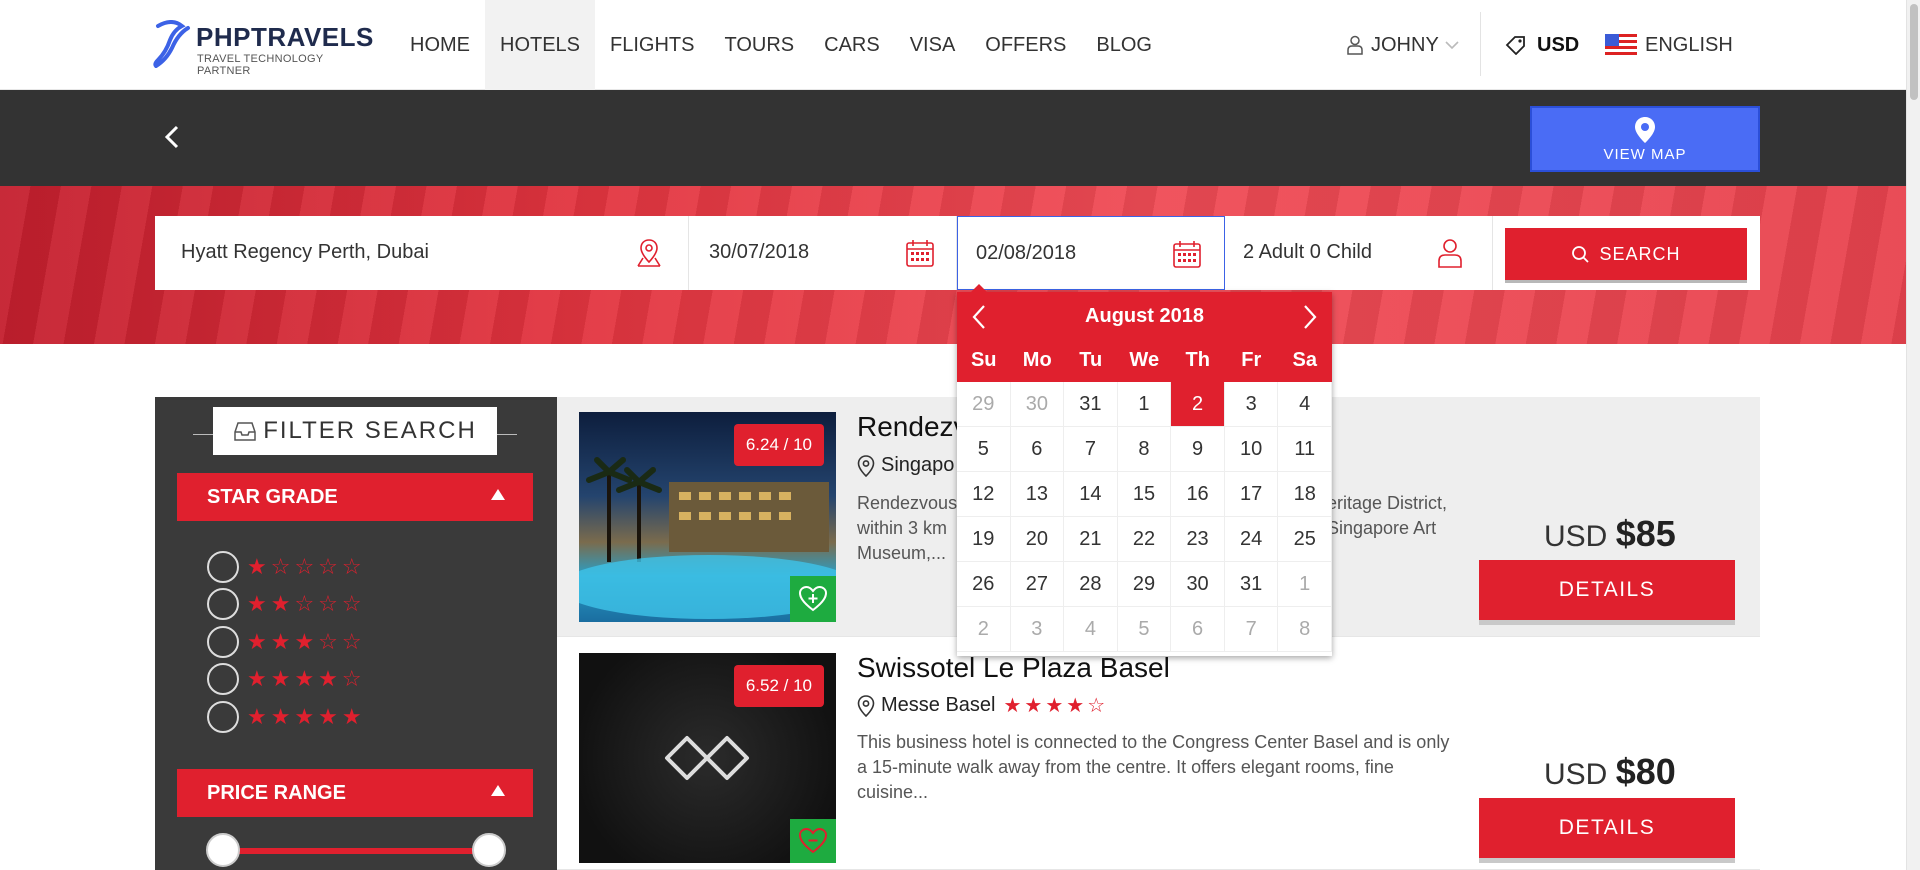 The height and width of the screenshot is (870, 1920). What do you see at coordinates (223, 850) in the screenshot?
I see `price-slider-min-handle` at bounding box center [223, 850].